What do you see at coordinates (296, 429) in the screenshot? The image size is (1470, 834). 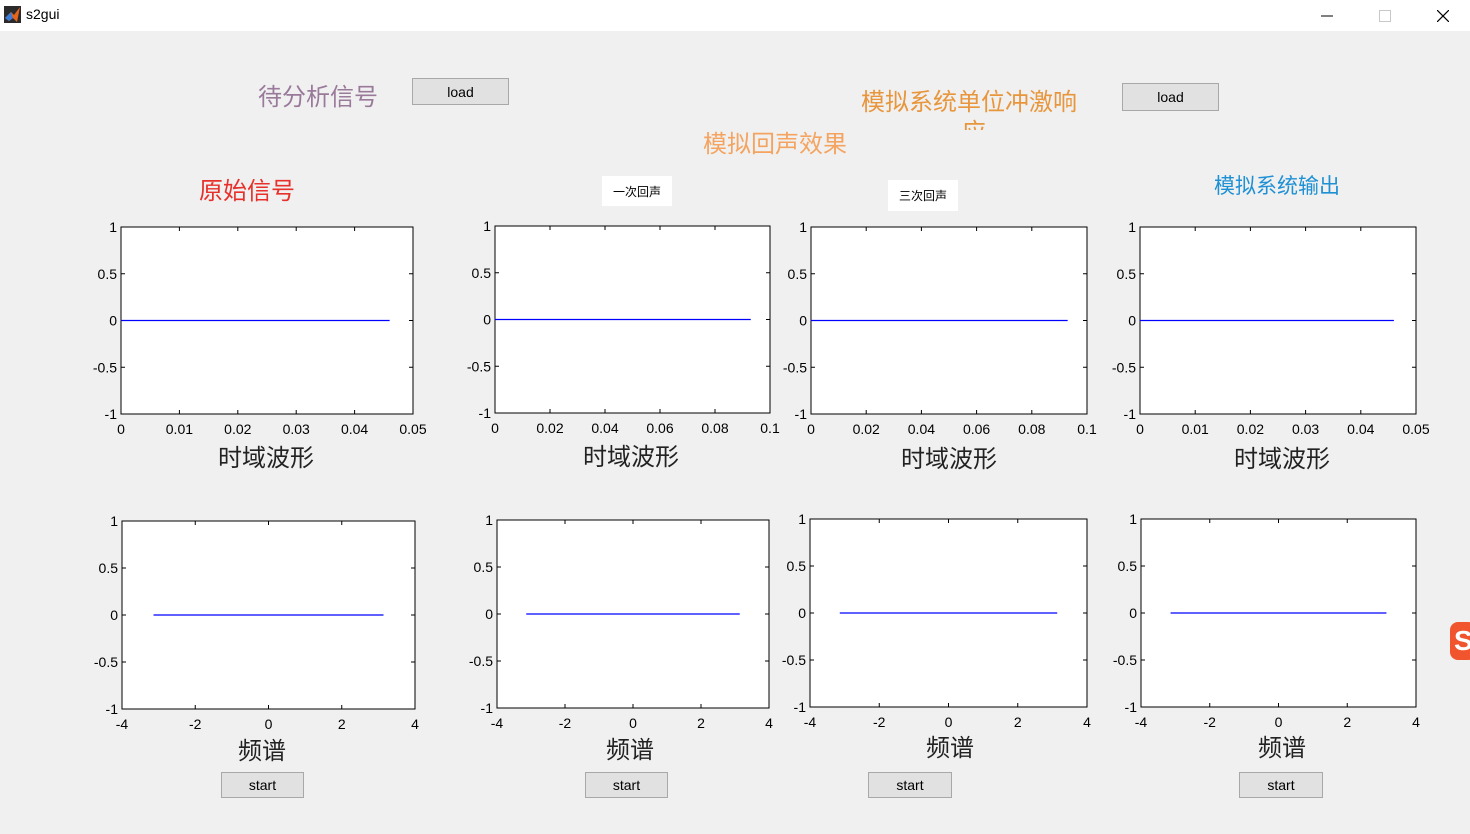 I see `original-time-xtick-label: 0.03` at bounding box center [296, 429].